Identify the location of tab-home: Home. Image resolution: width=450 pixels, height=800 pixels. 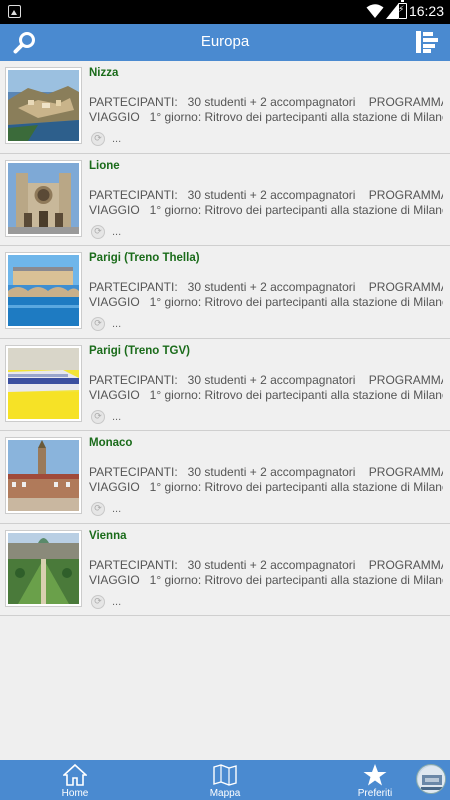
(75, 780).